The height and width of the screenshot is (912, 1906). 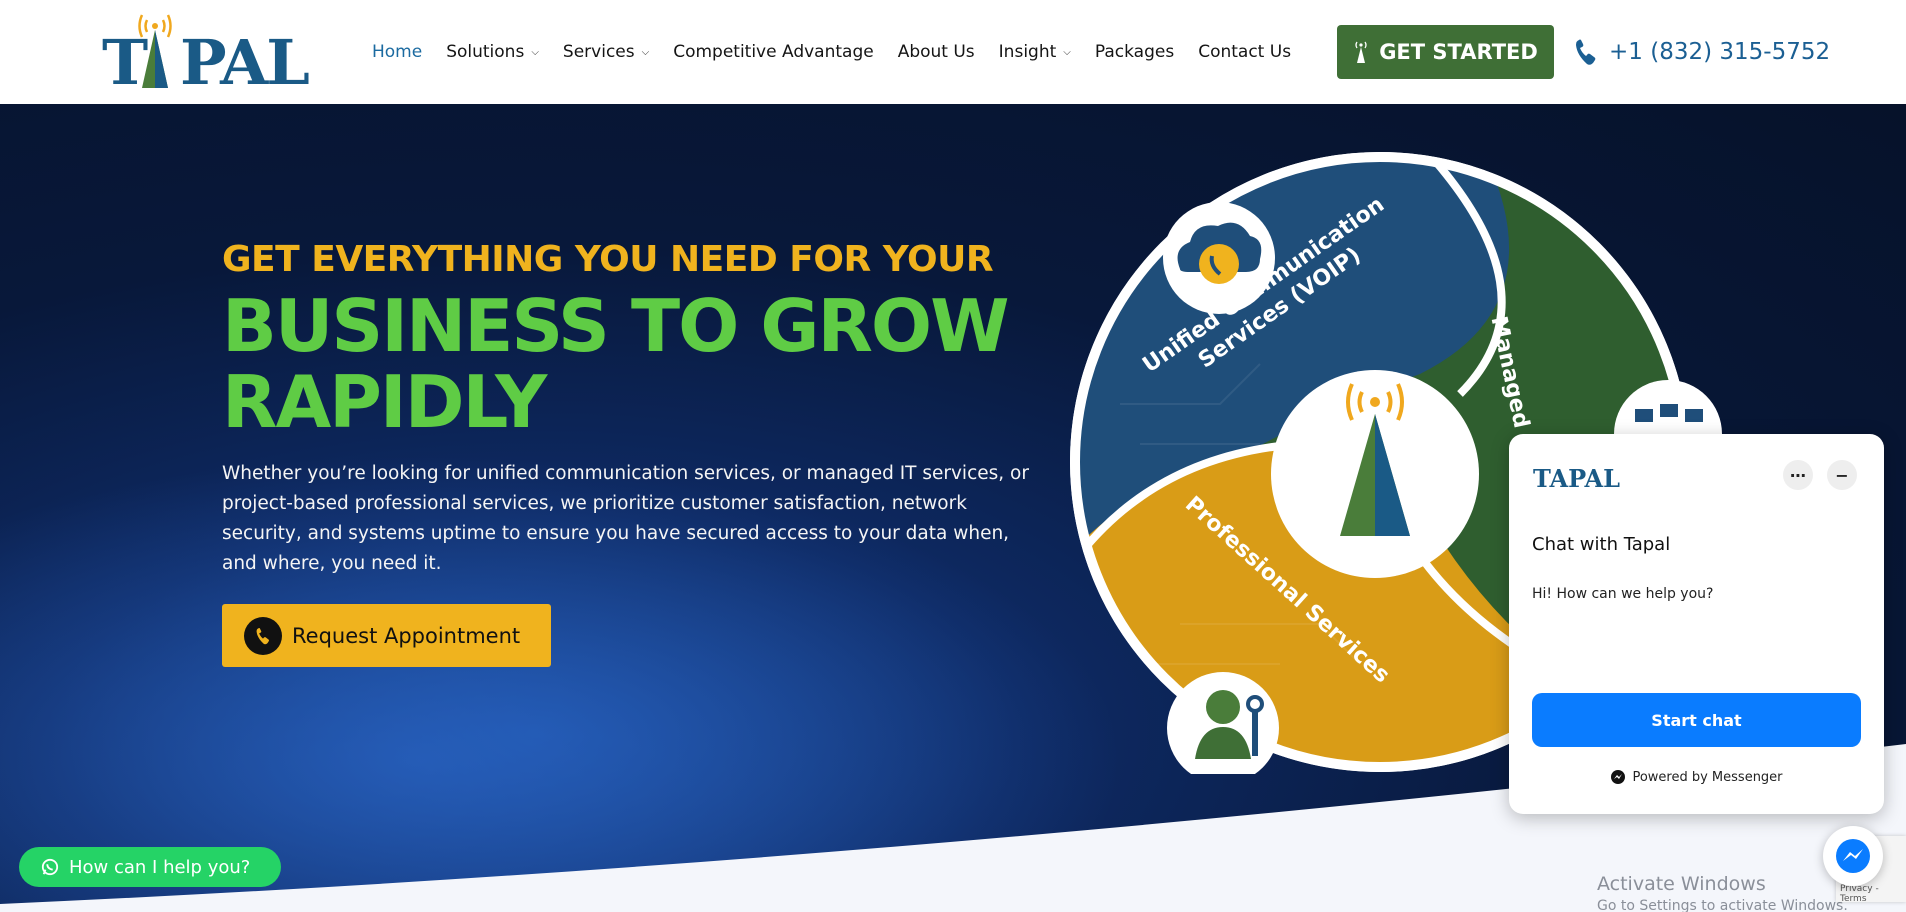 I want to click on nav-label: Contact Us, so click(x=1245, y=52).